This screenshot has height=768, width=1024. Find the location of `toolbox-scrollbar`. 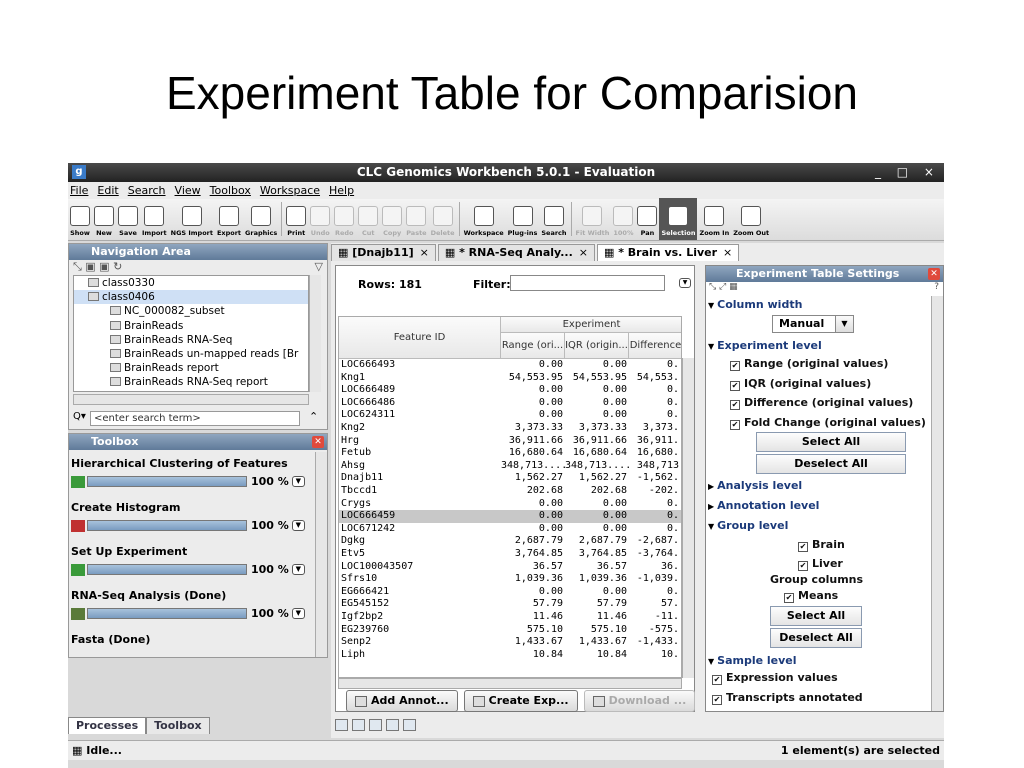

toolbox-scrollbar is located at coordinates (321, 554).